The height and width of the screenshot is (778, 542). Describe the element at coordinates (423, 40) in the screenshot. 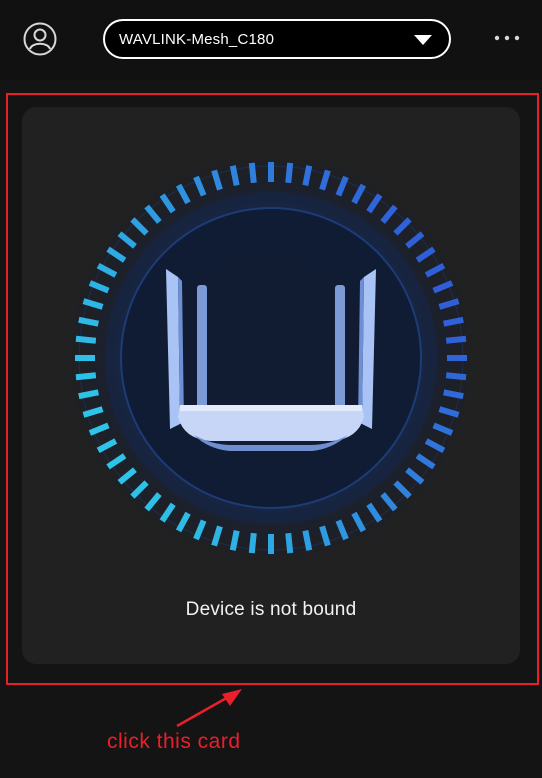

I see `triangle-down-icon` at that location.